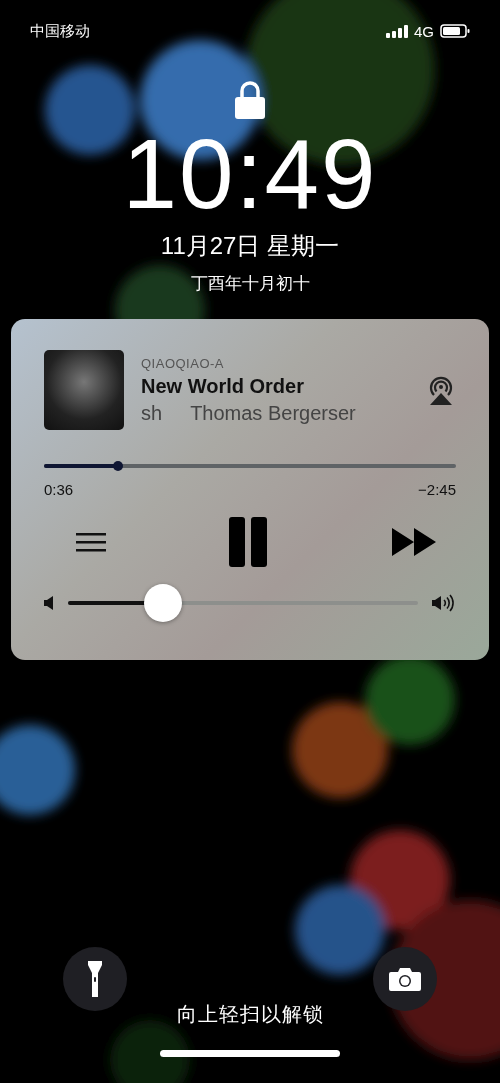  I want to click on elapsed-time: 0:36, so click(59, 489).